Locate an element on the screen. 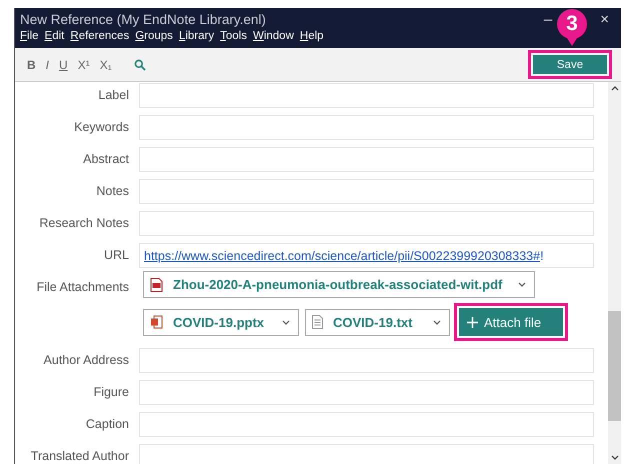 The width and height of the screenshot is (625, 464). close-button: × is located at coordinates (604, 19).